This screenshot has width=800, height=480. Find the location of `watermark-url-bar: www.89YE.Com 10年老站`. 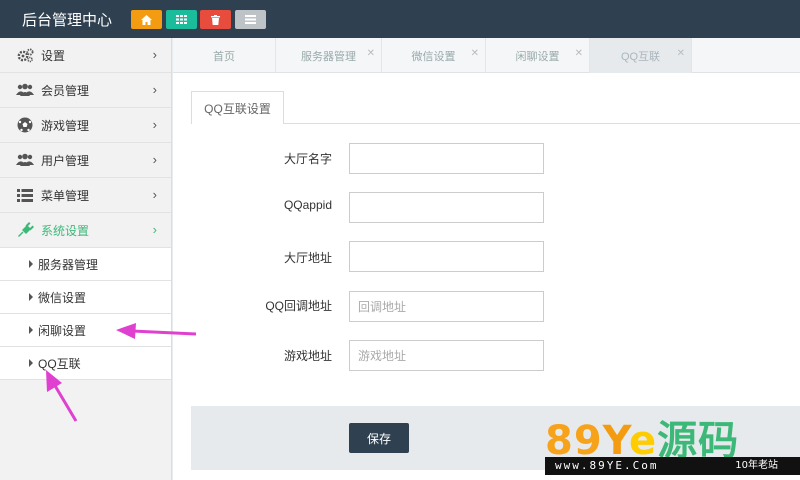

watermark-url-bar: www.89YE.Com 10年老站 is located at coordinates (672, 466).